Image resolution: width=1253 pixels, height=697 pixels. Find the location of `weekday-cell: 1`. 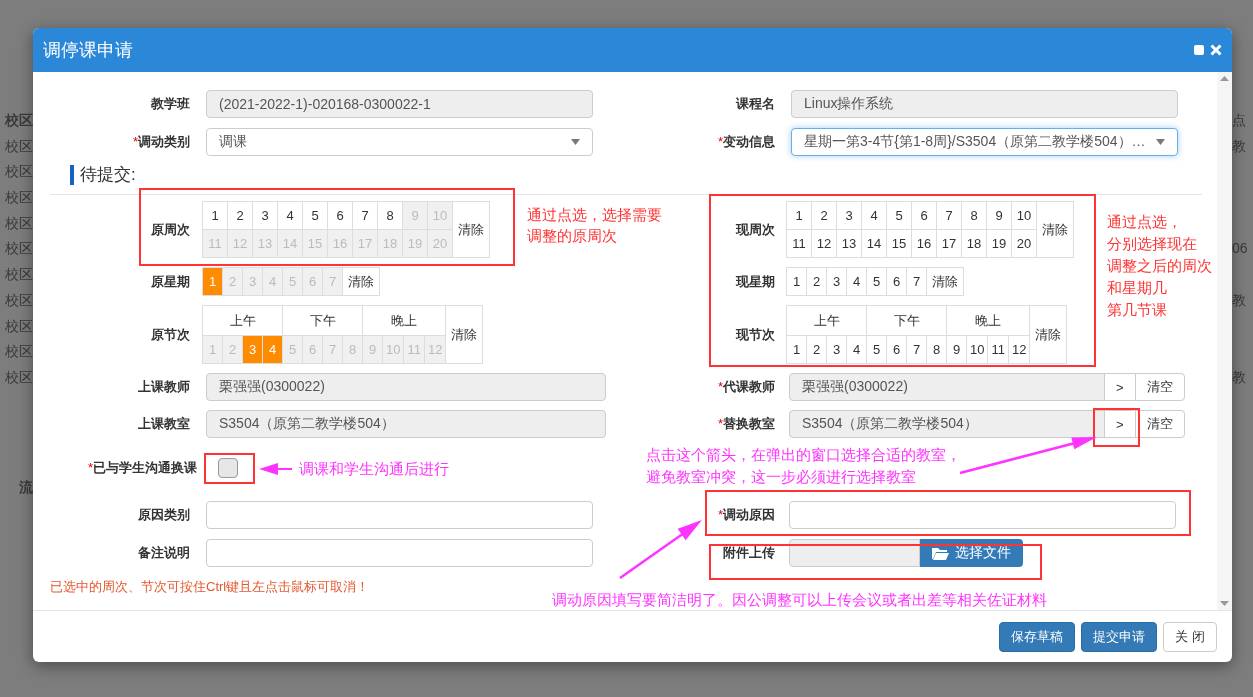

weekday-cell: 1 is located at coordinates (796, 281).